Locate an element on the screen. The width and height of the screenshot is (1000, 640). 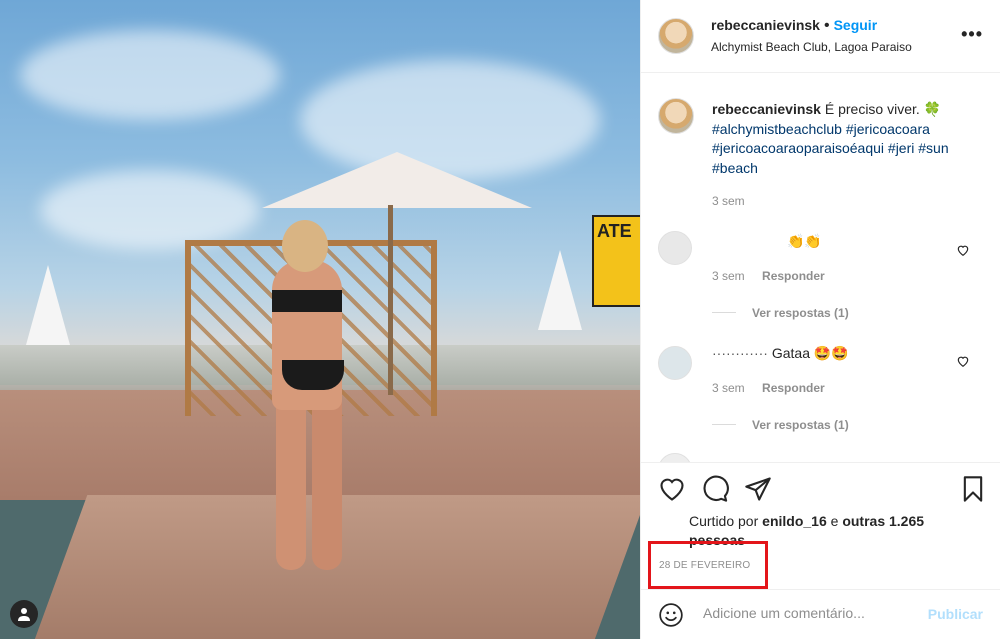
hashtag: #jeri is located at coordinates (901, 148).